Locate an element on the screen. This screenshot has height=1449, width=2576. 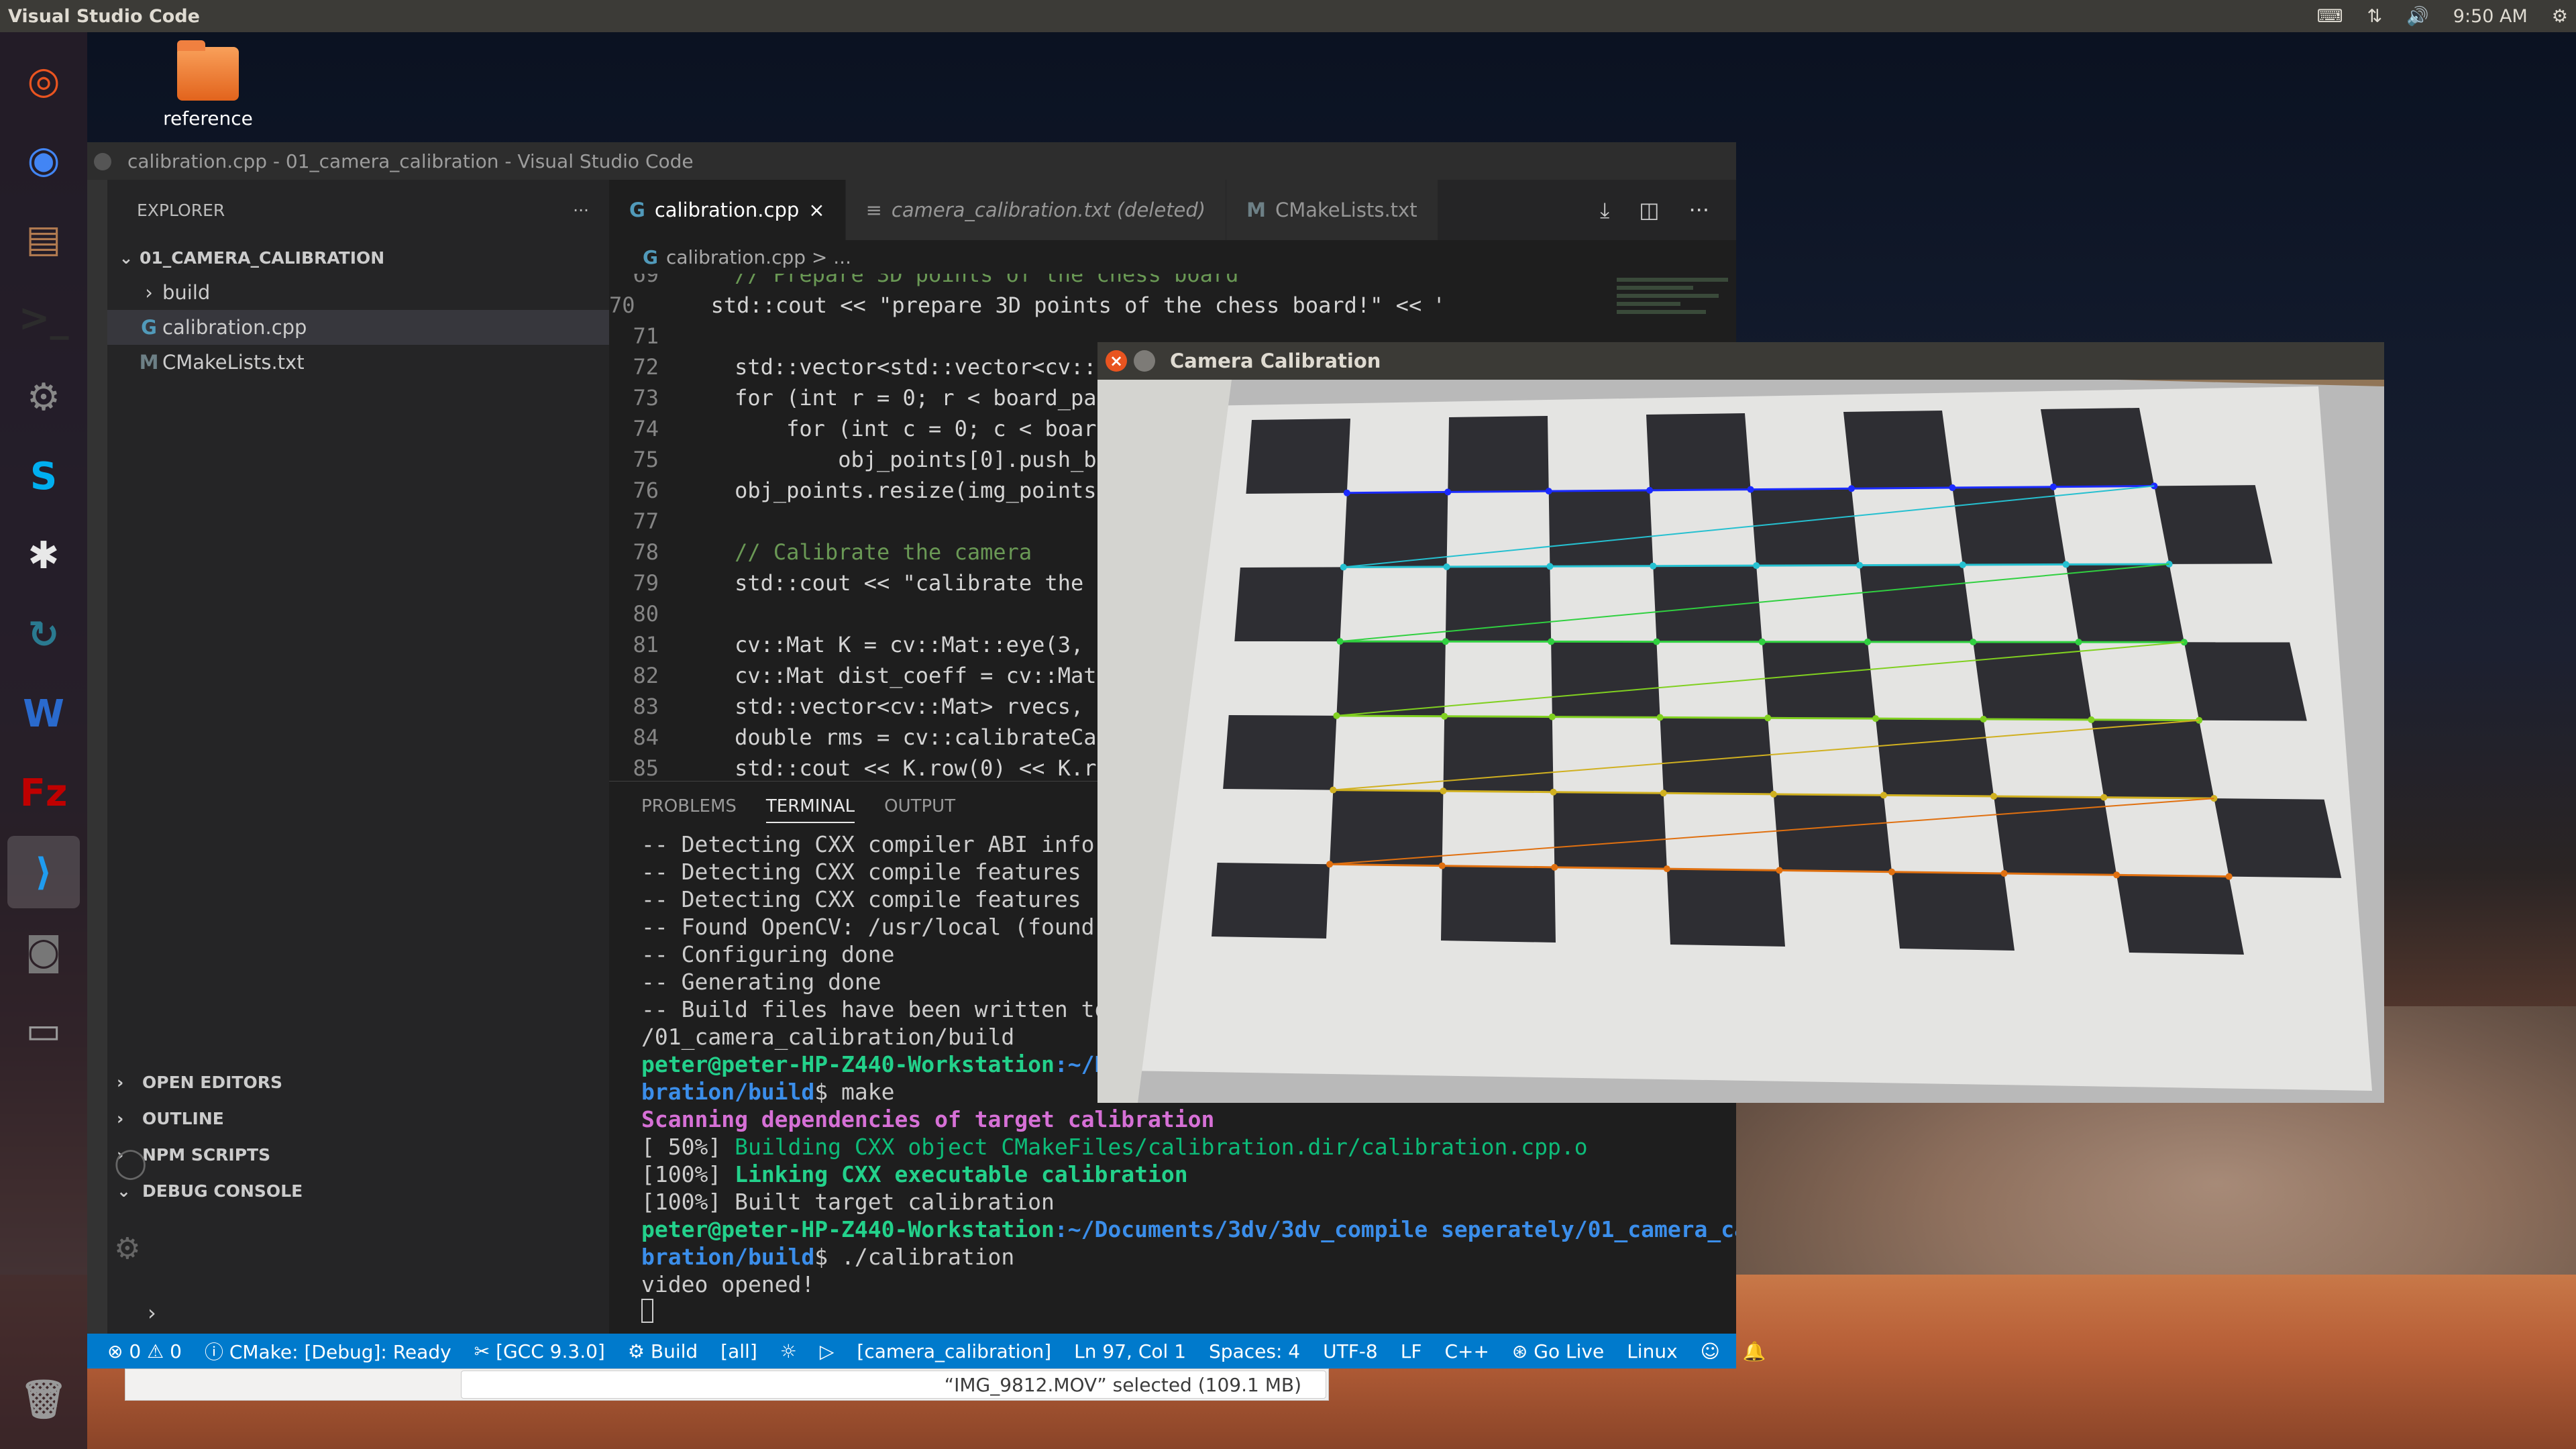
vscode-icon: ⟩ is located at coordinates (43, 872).